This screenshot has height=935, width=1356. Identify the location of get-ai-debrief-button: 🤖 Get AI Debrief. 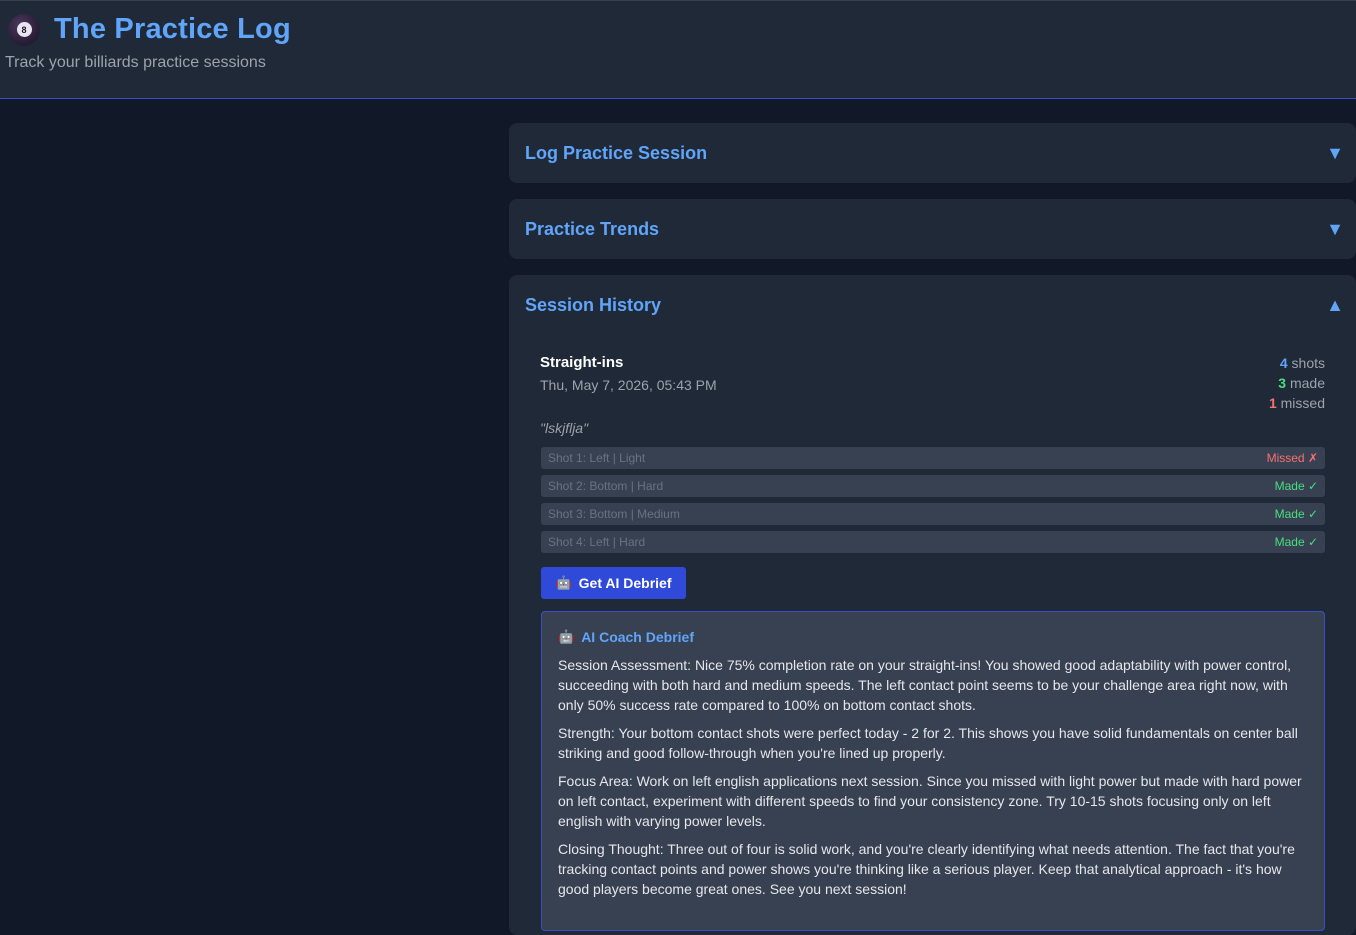
(613, 583).